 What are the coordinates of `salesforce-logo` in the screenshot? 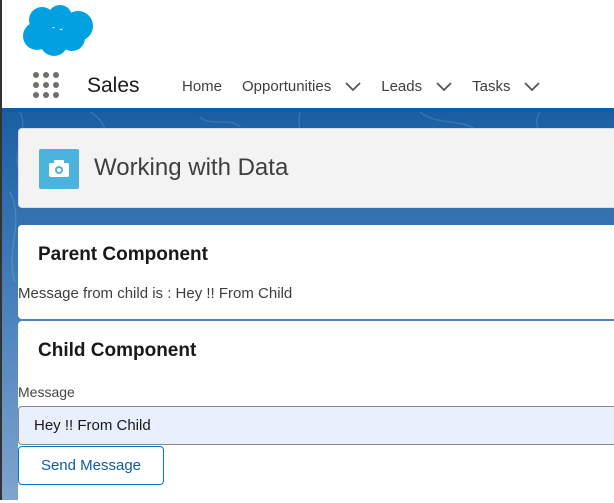 It's located at (58, 30).